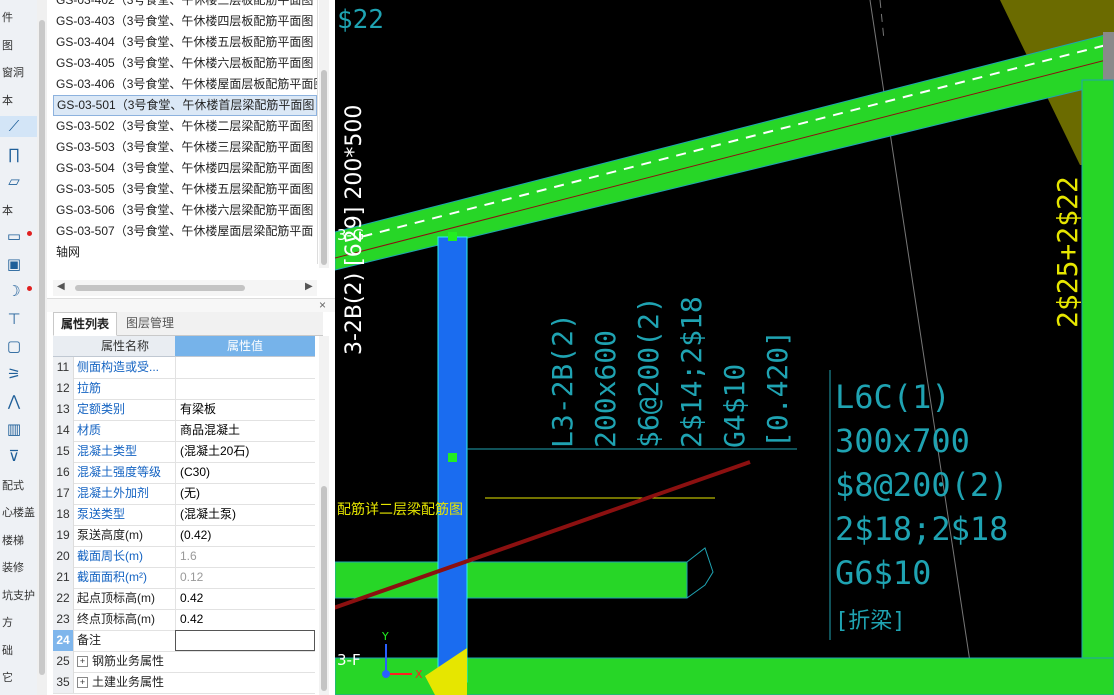 The image size is (1114, 695). What do you see at coordinates (29, 233) in the screenshot?
I see `notification-dot` at bounding box center [29, 233].